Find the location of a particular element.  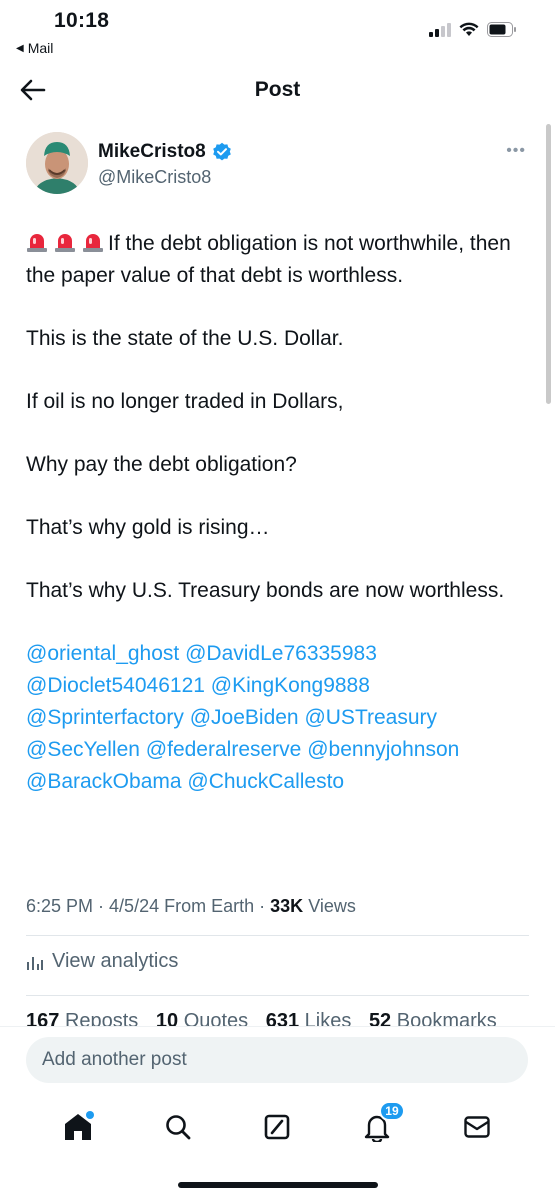

siren-emojis is located at coordinates (65, 242).